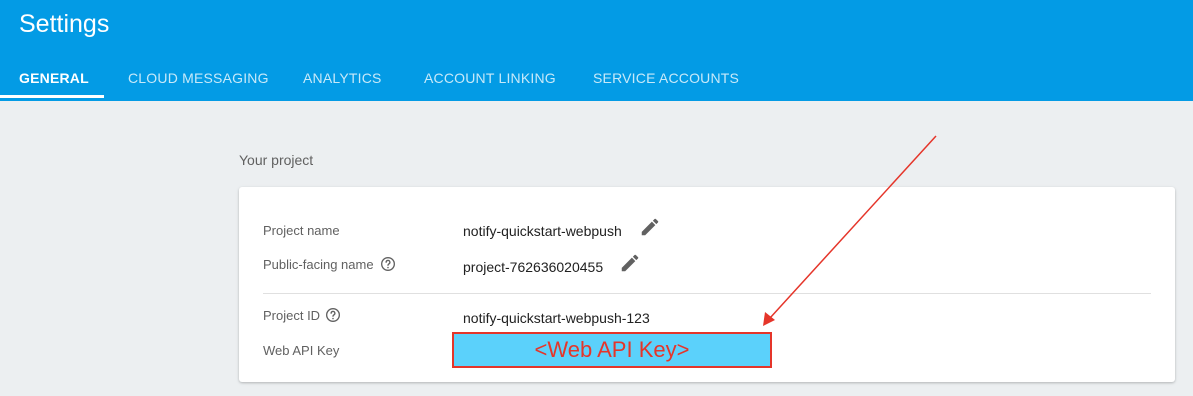  I want to click on page-title: Settings, so click(64, 24).